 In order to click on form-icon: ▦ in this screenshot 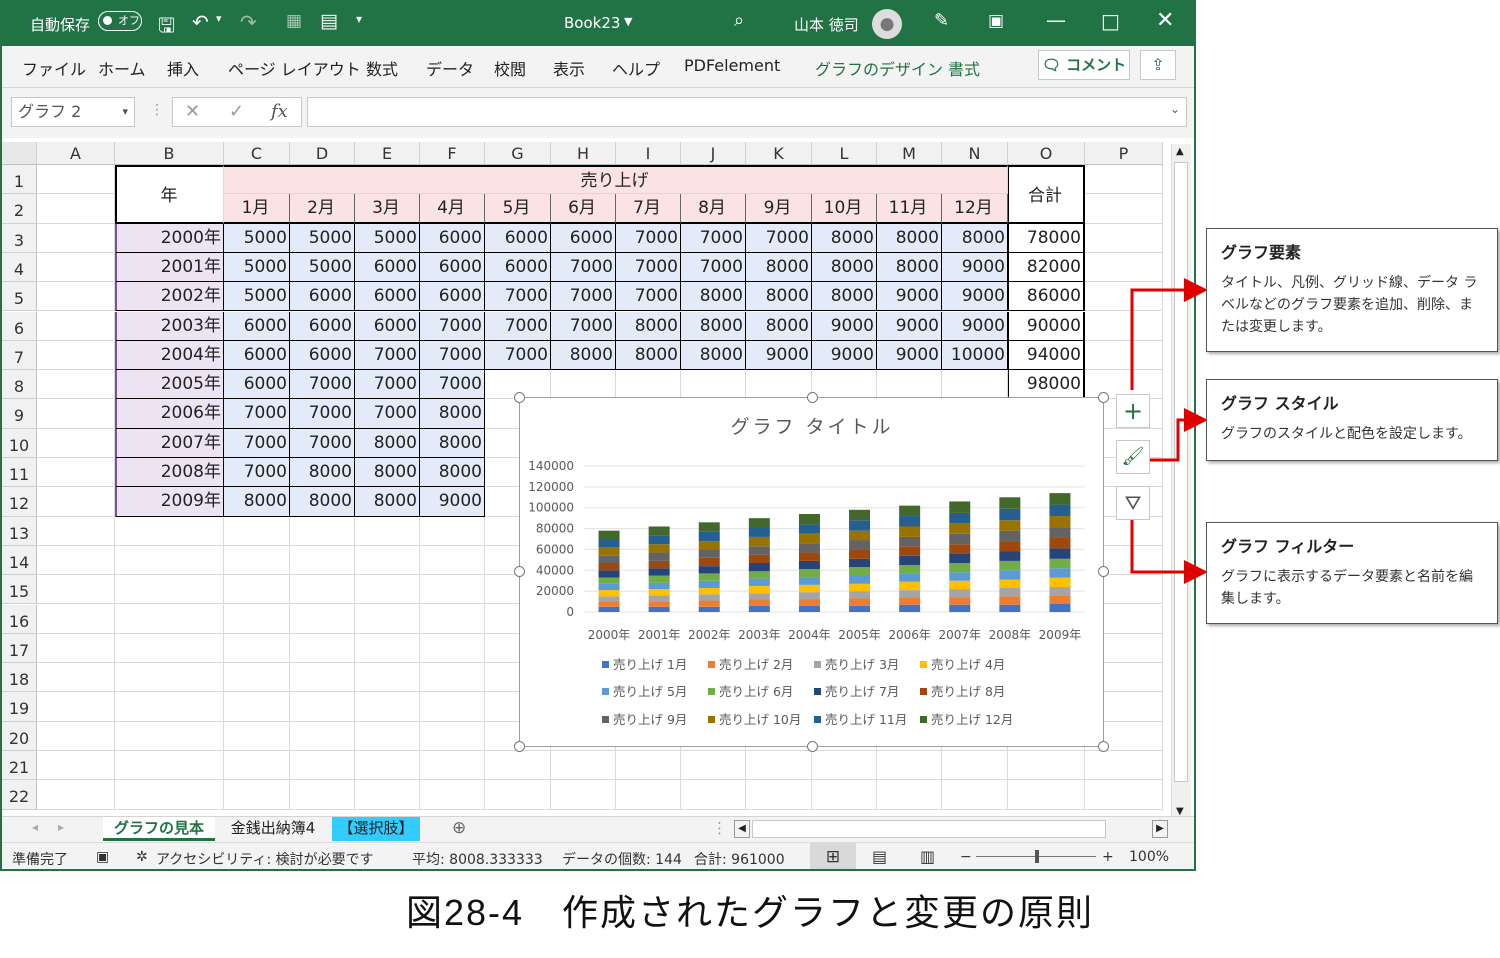, I will do `click(294, 21)`.